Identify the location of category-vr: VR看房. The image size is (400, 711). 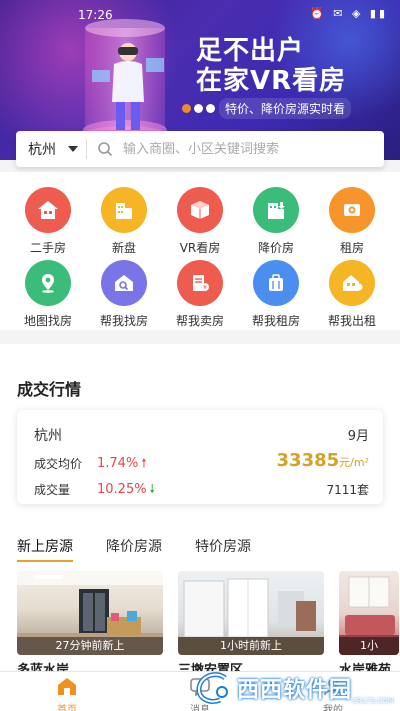
(200, 221).